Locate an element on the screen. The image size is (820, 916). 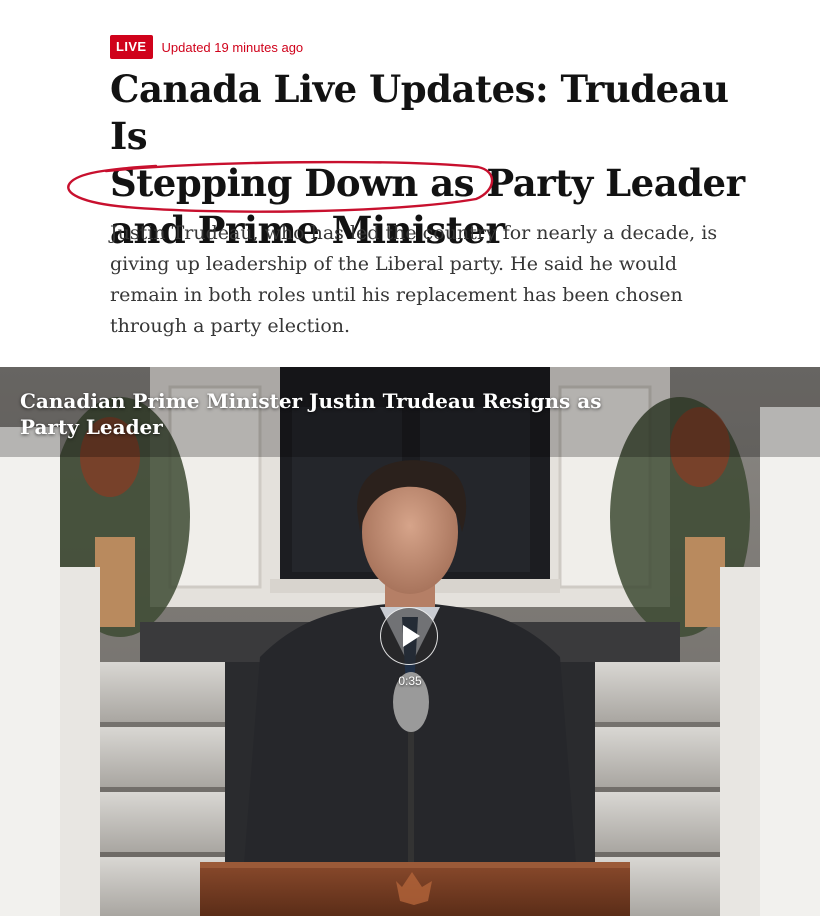
updated-timestamp: Updated 19 minutes ago is located at coordinates (232, 47).